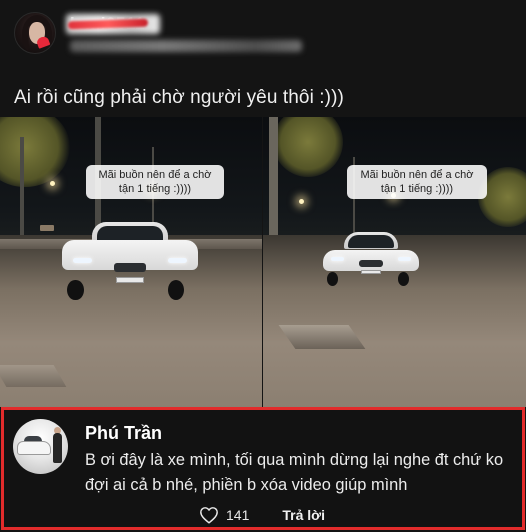  What do you see at coordinates (209, 515) in the screenshot?
I see `heart-outline-icon` at bounding box center [209, 515].